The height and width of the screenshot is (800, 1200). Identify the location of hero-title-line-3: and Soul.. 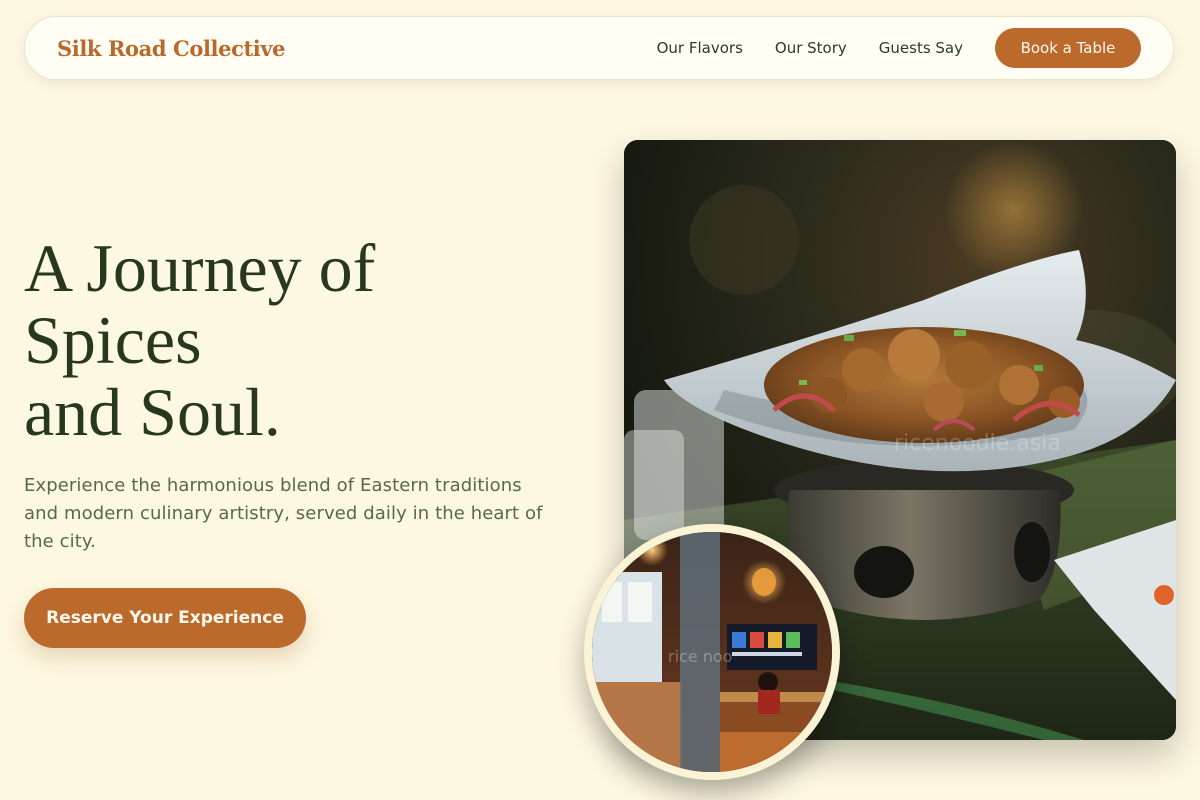
(152, 412).